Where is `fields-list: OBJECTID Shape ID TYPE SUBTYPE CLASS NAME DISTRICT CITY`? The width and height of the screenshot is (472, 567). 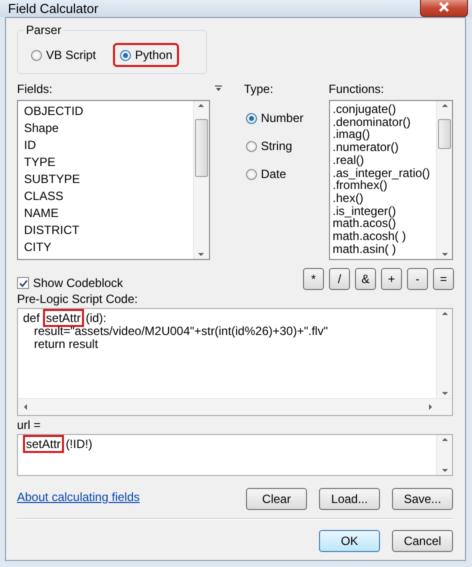
fields-list: OBJECTID Shape ID TYPE SUBTYPE CLASS NAME DISTRICT CITY is located at coordinates (113, 180).